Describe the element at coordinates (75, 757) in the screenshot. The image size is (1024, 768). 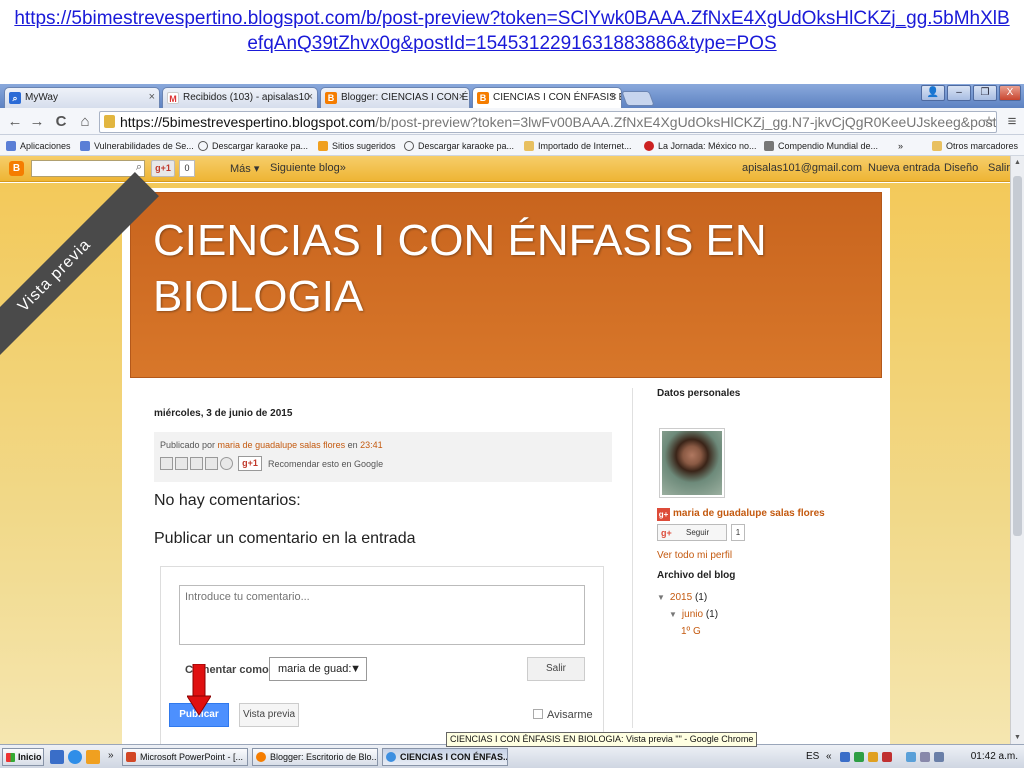
I see `internet-explorer-icon` at that location.